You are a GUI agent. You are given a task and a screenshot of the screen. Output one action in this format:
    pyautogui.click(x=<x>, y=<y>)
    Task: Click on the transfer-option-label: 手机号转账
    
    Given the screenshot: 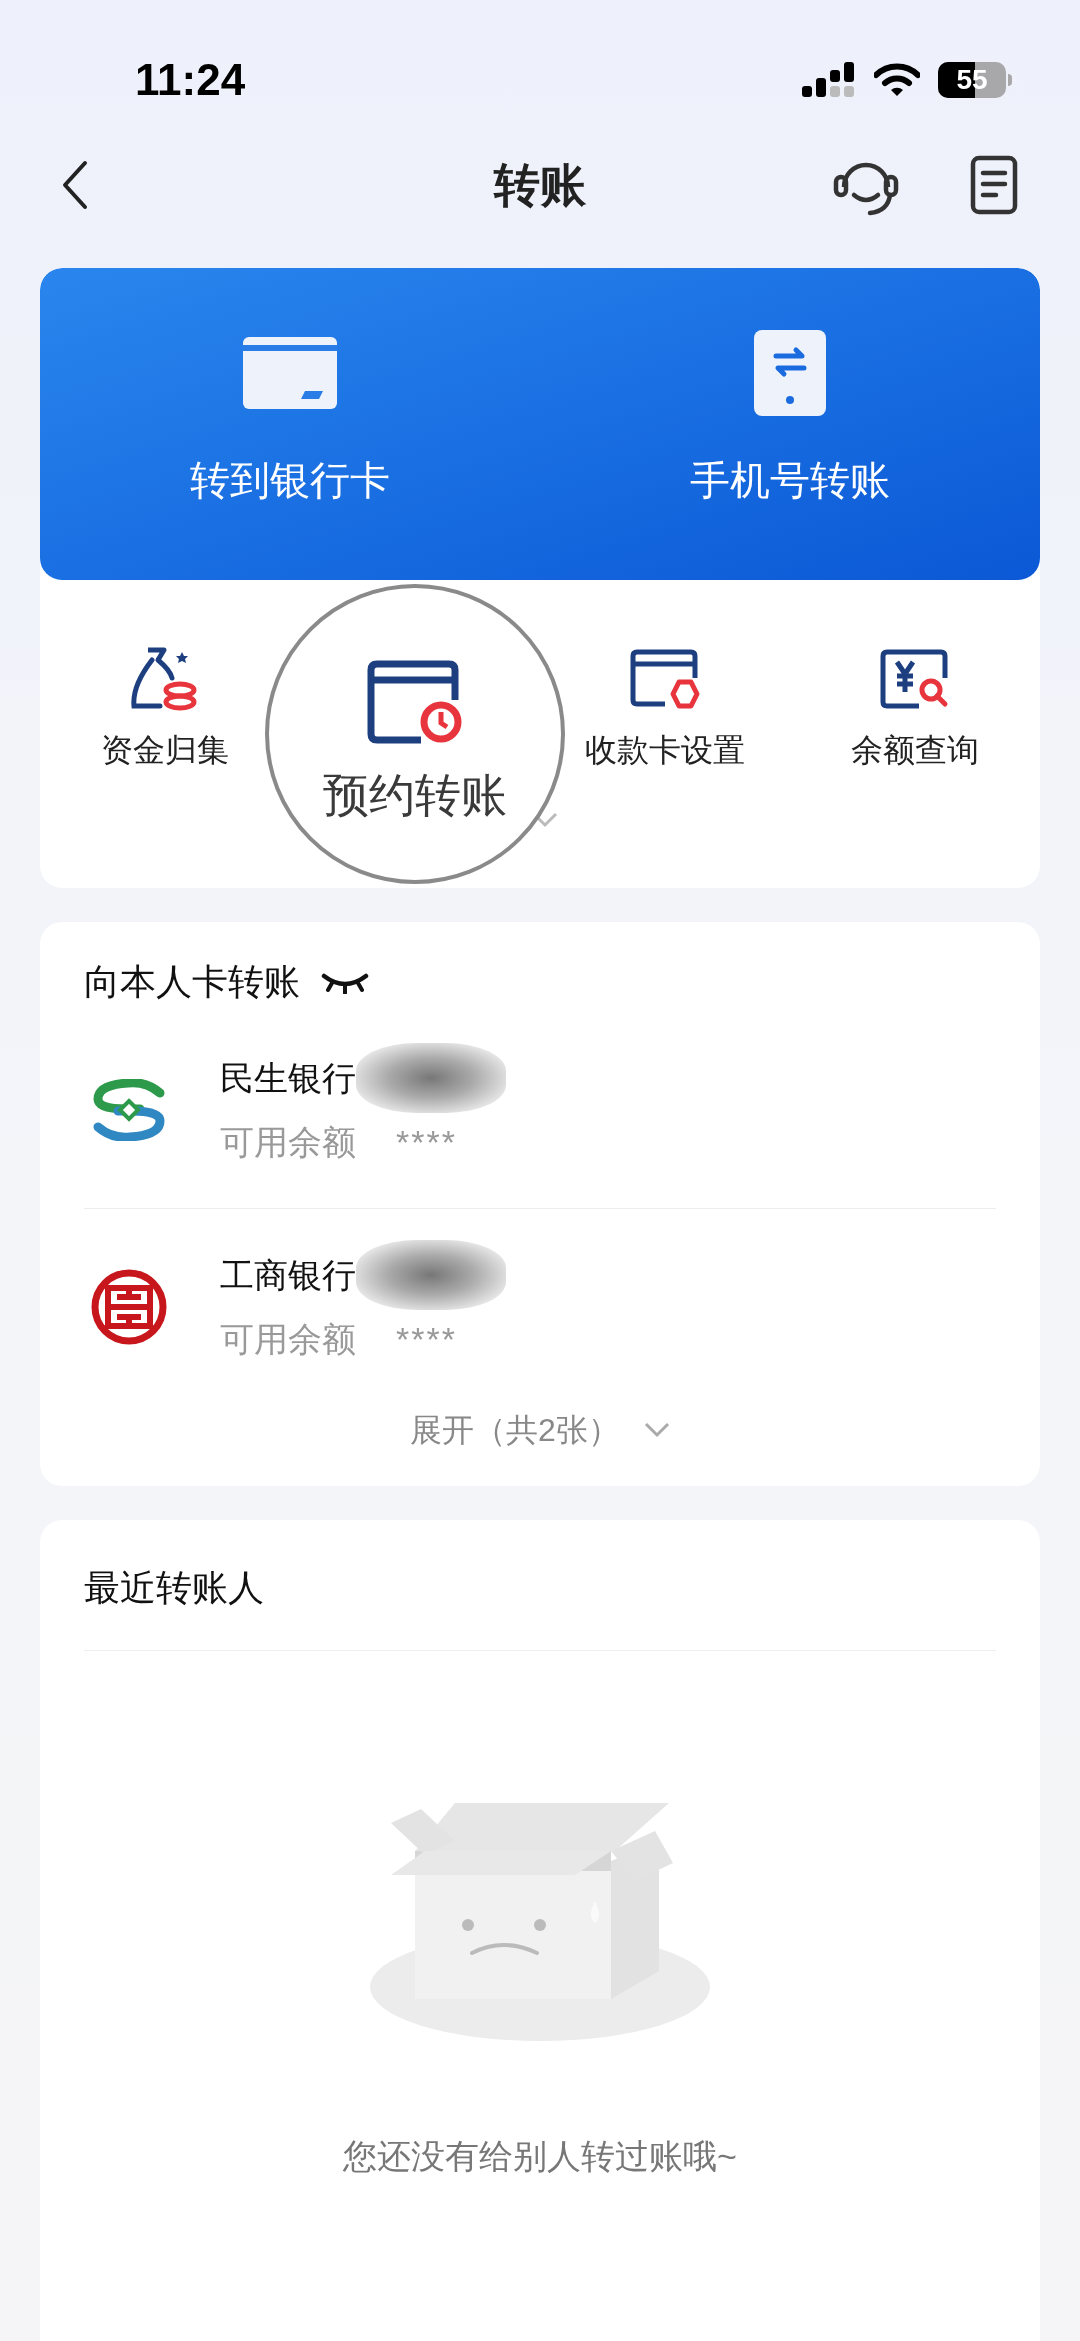 What is the action you would take?
    pyautogui.click(x=790, y=480)
    